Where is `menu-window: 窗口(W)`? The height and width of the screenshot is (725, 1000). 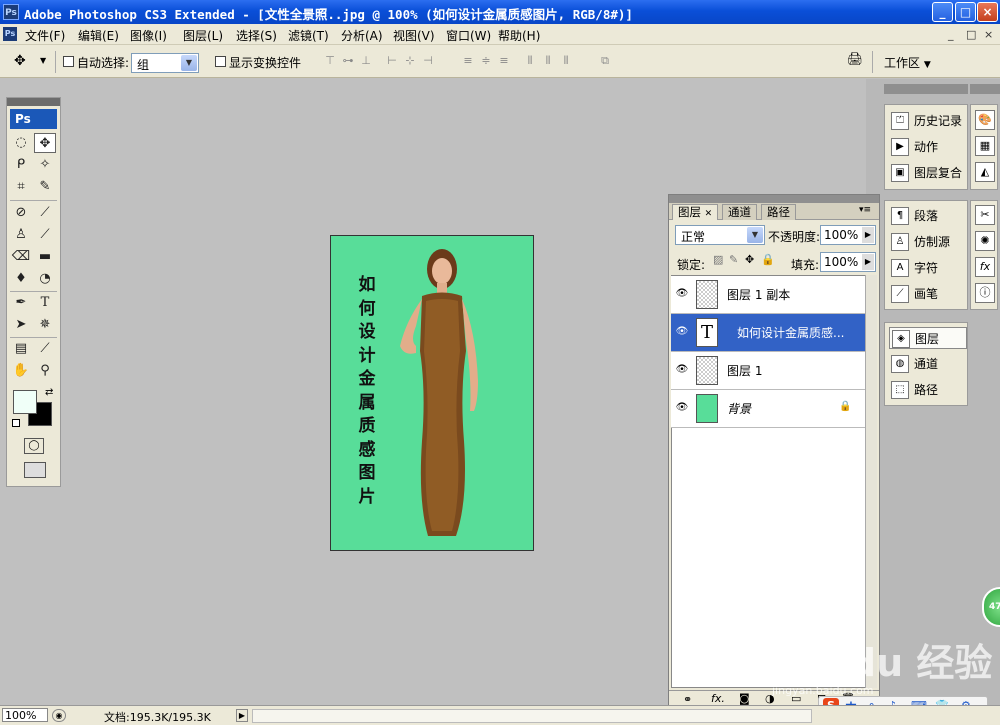
menu-window: 窗口(W) is located at coordinates (468, 35).